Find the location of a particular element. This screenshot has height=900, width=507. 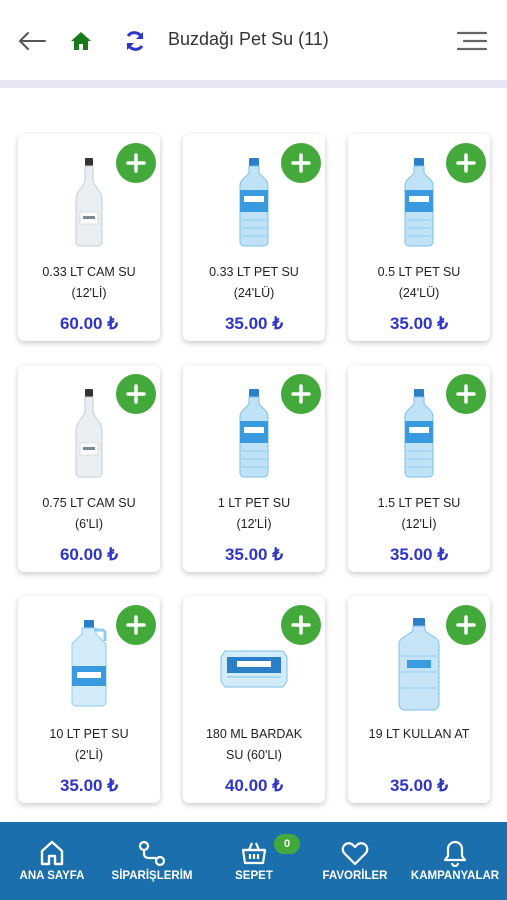

product-name: 19 LT KULLAN AT is located at coordinates (419, 734).